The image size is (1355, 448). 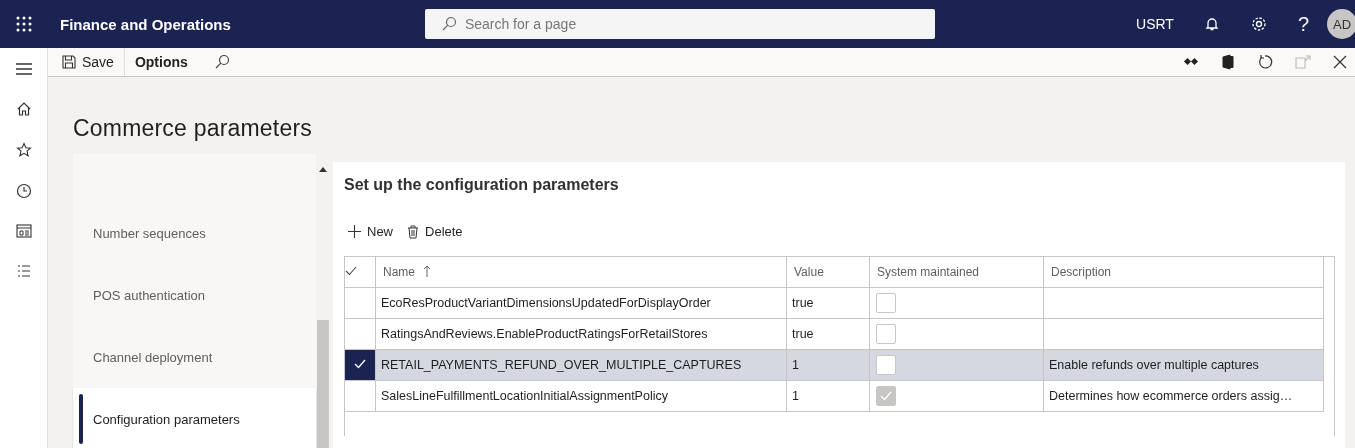 What do you see at coordinates (1191, 62) in the screenshot?
I see `diamond-dots-icon` at bounding box center [1191, 62].